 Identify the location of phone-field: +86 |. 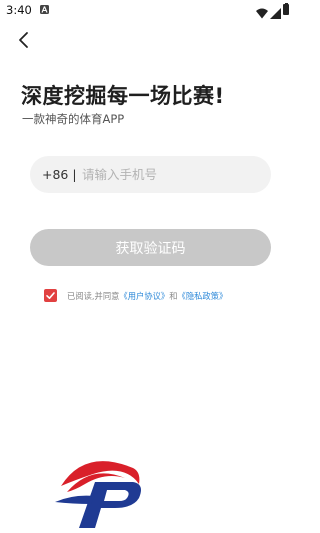
(150, 174).